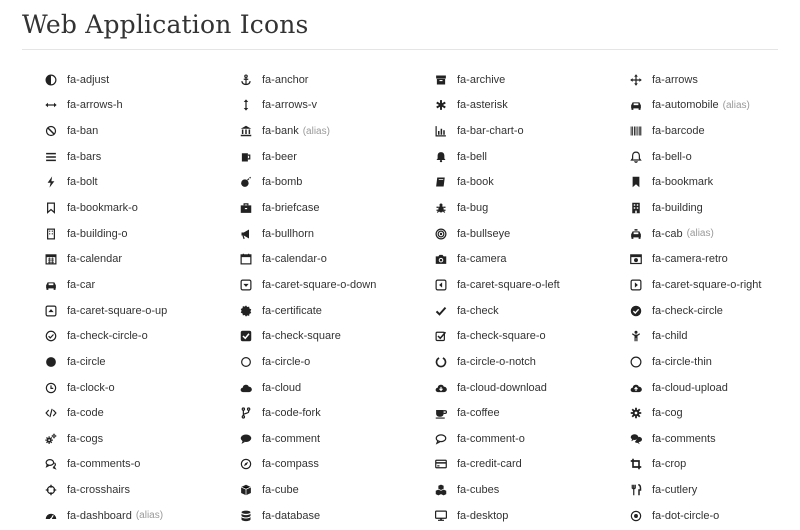 Image resolution: width=800 pixels, height=530 pixels. Describe the element at coordinates (532, 131) in the screenshot. I see `icon-entry-bar-chart-o: fa-bar-chart-o` at that location.